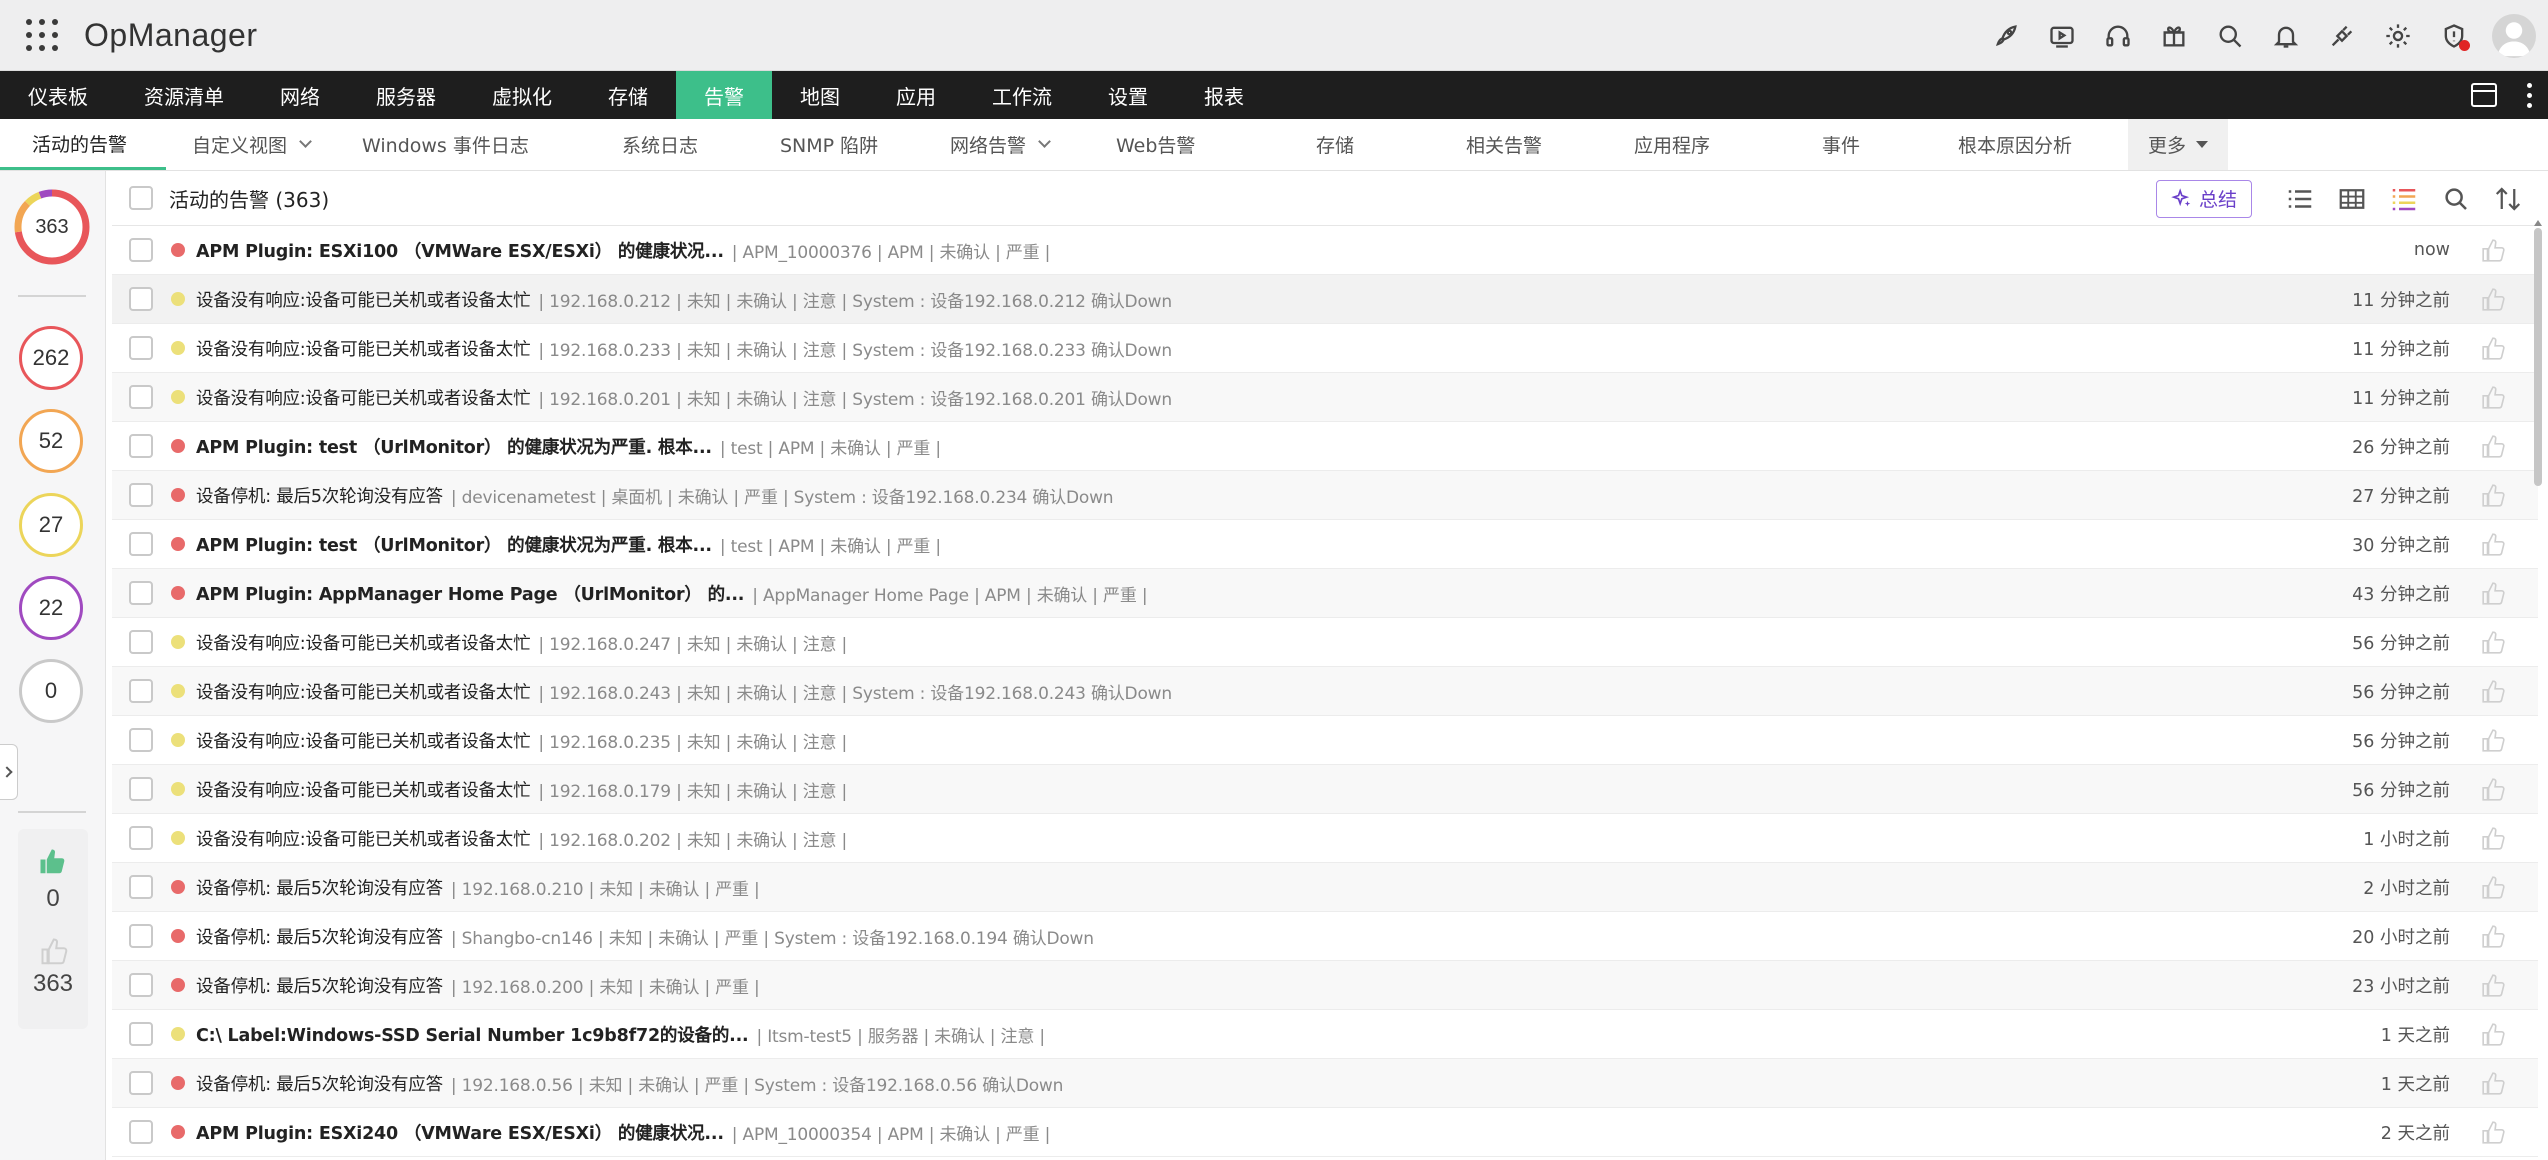  Describe the element at coordinates (1224, 95) in the screenshot. I see `nav-reports: 报表` at that location.